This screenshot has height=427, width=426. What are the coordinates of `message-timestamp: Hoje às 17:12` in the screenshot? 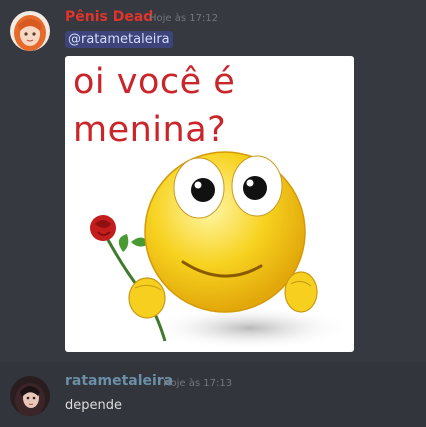 It's located at (184, 18).